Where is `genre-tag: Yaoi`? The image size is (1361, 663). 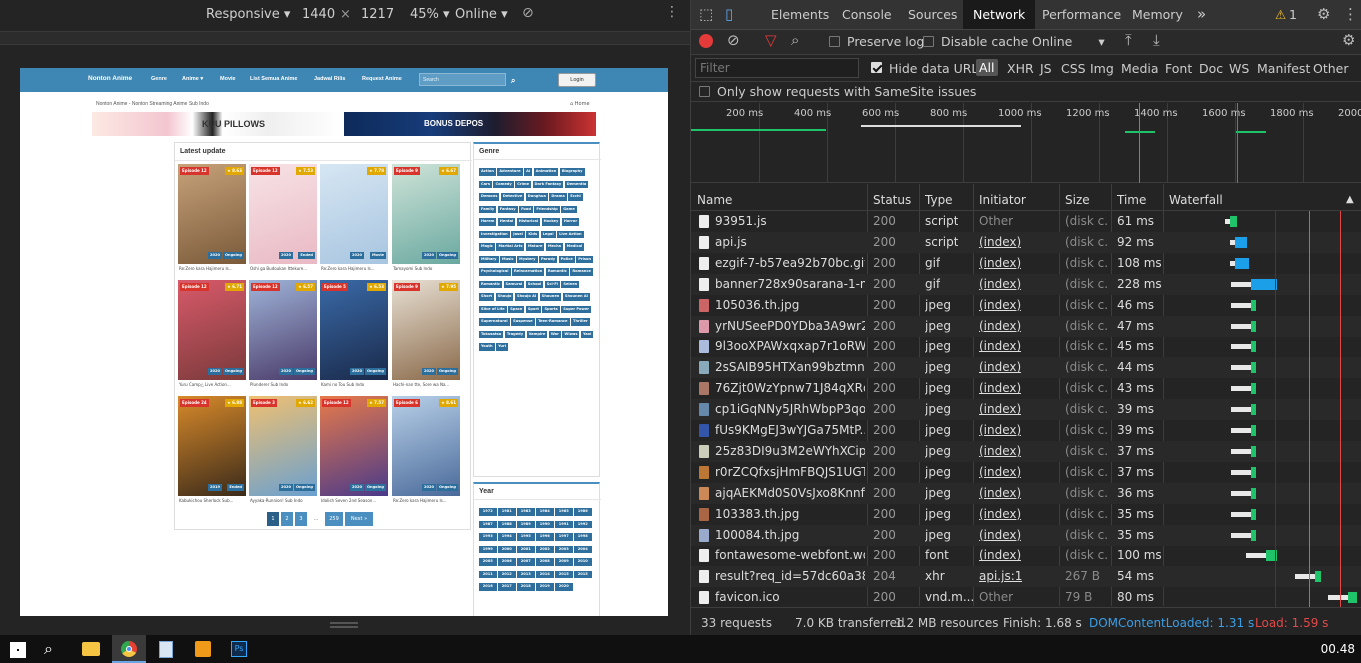
genre-tag: Yaoi is located at coordinates (587, 334).